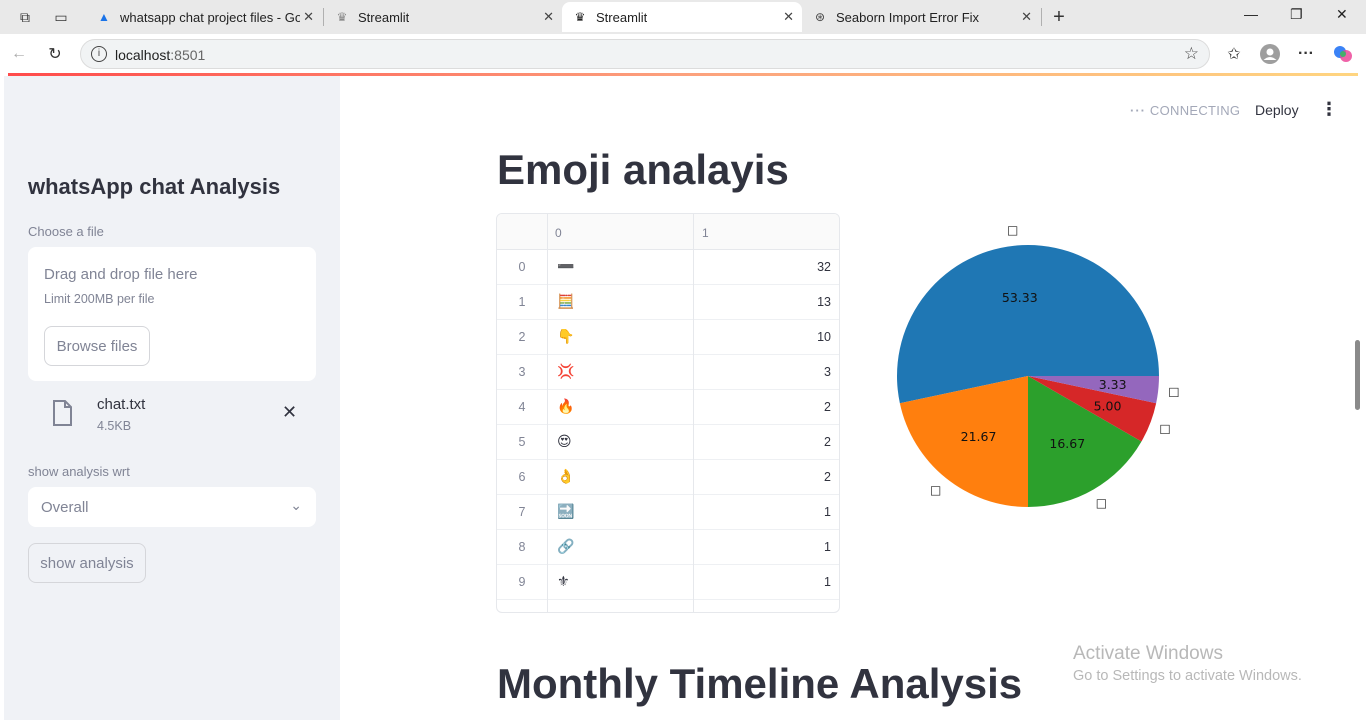 Image resolution: width=1366 pixels, height=720 pixels. I want to click on deploy-button: Deploy, so click(1277, 110).